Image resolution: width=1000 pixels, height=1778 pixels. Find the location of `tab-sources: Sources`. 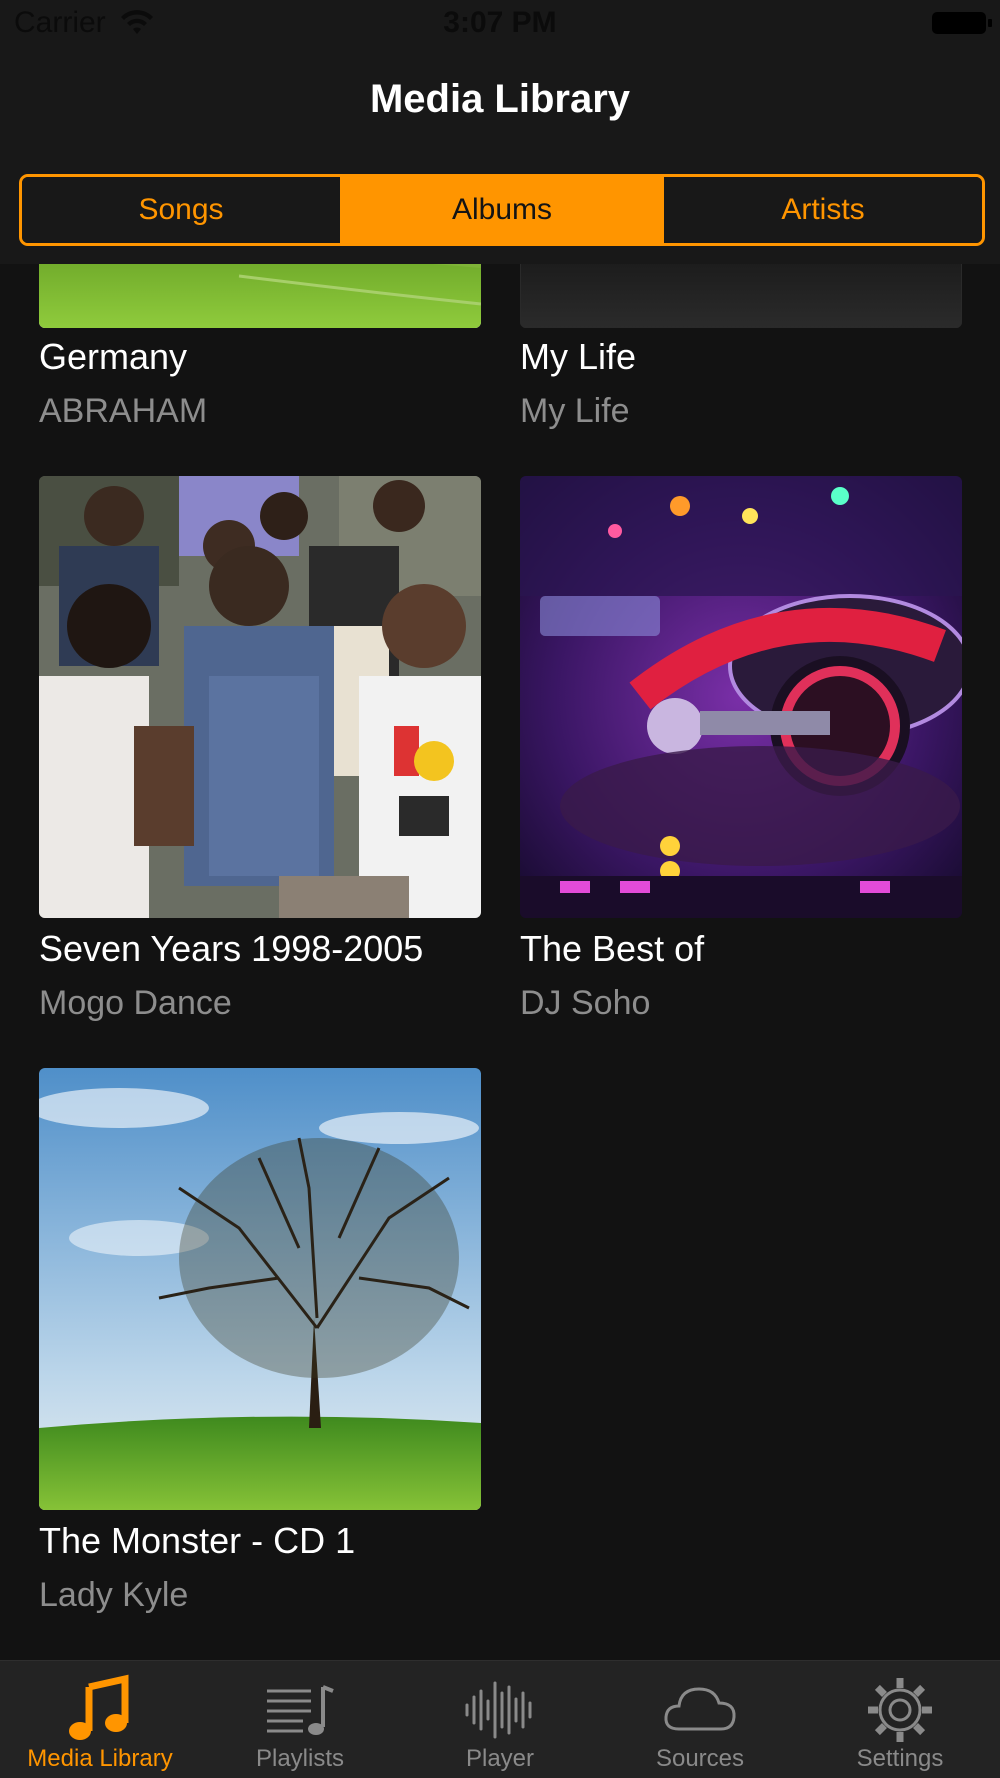

tab-sources: Sources is located at coordinates (700, 1719).